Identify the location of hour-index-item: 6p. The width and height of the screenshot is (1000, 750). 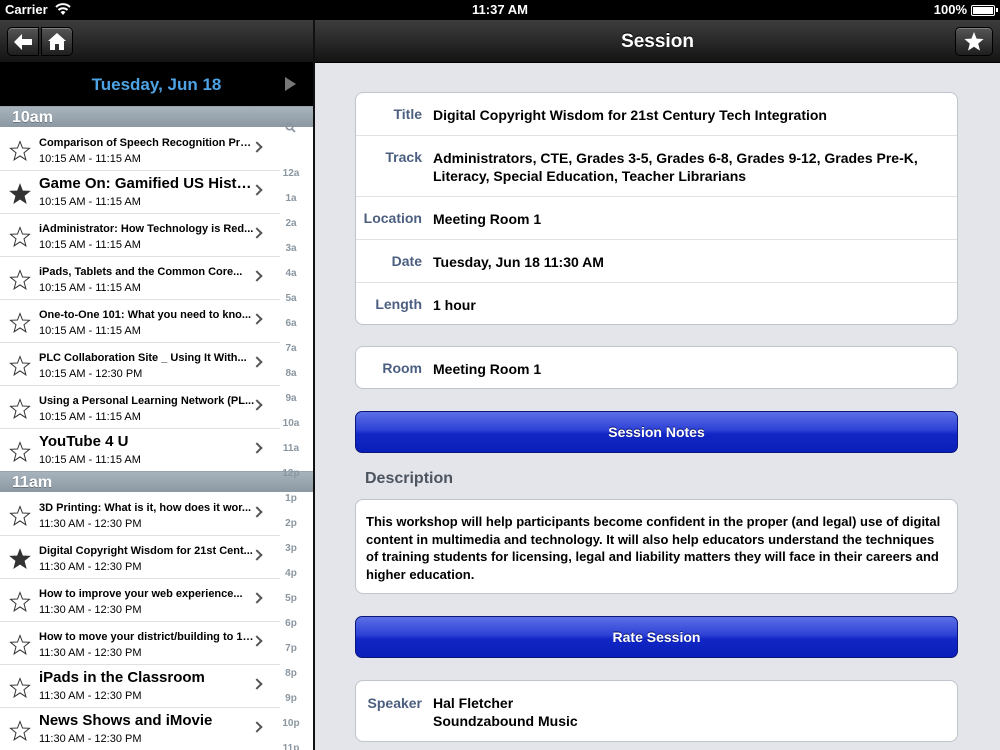
(291, 623).